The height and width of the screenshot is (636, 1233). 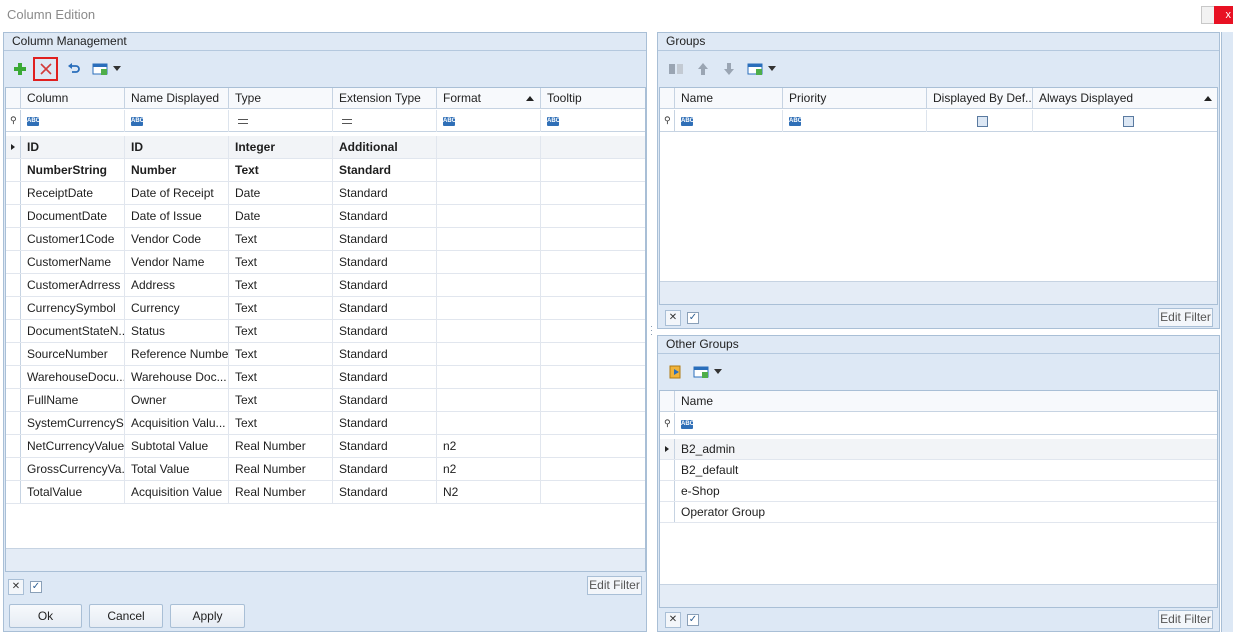 I want to click on layout-icon, so click(x=755, y=69).